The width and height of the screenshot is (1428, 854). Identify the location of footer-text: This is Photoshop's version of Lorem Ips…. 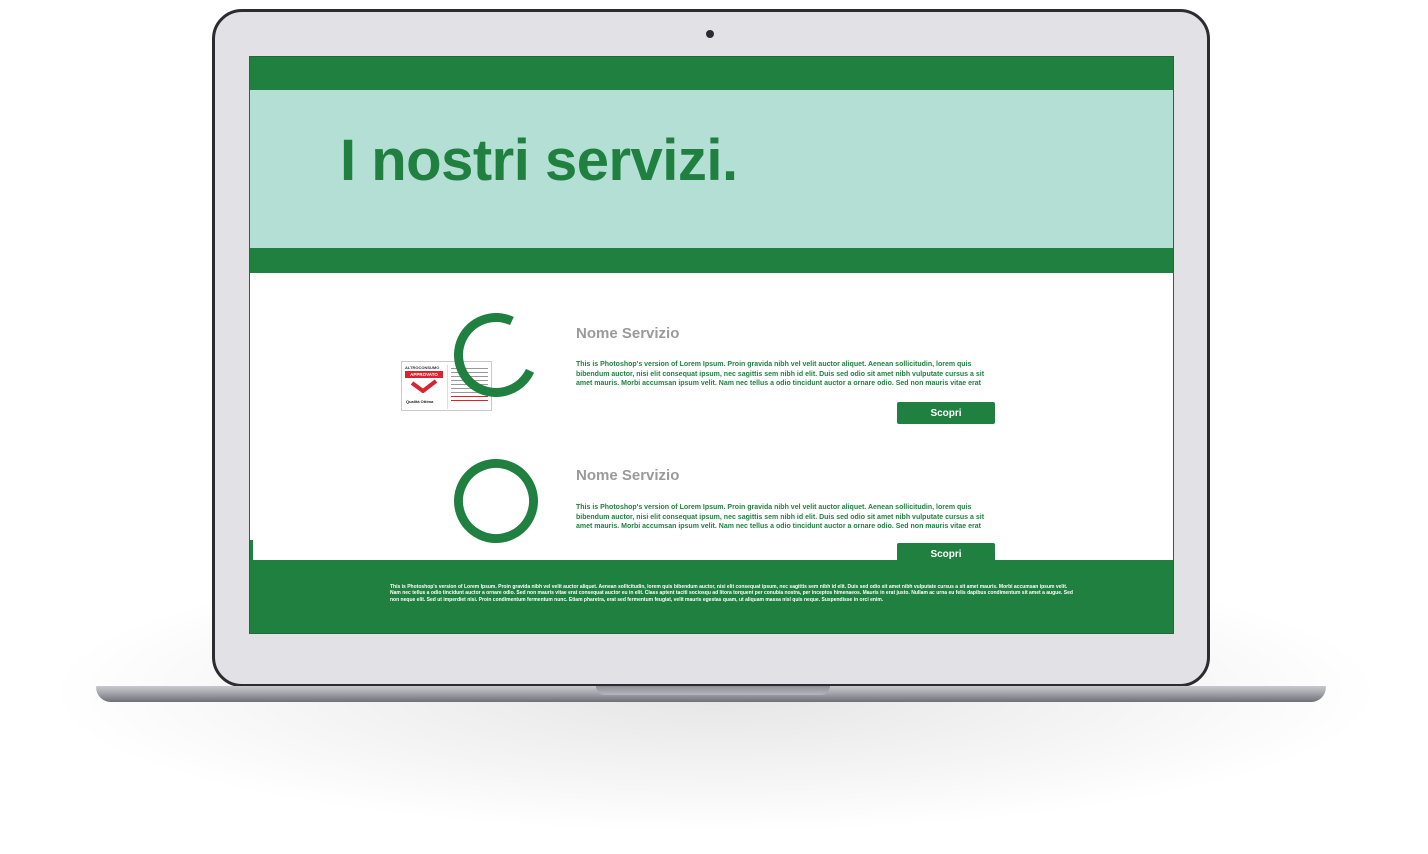
(731, 593).